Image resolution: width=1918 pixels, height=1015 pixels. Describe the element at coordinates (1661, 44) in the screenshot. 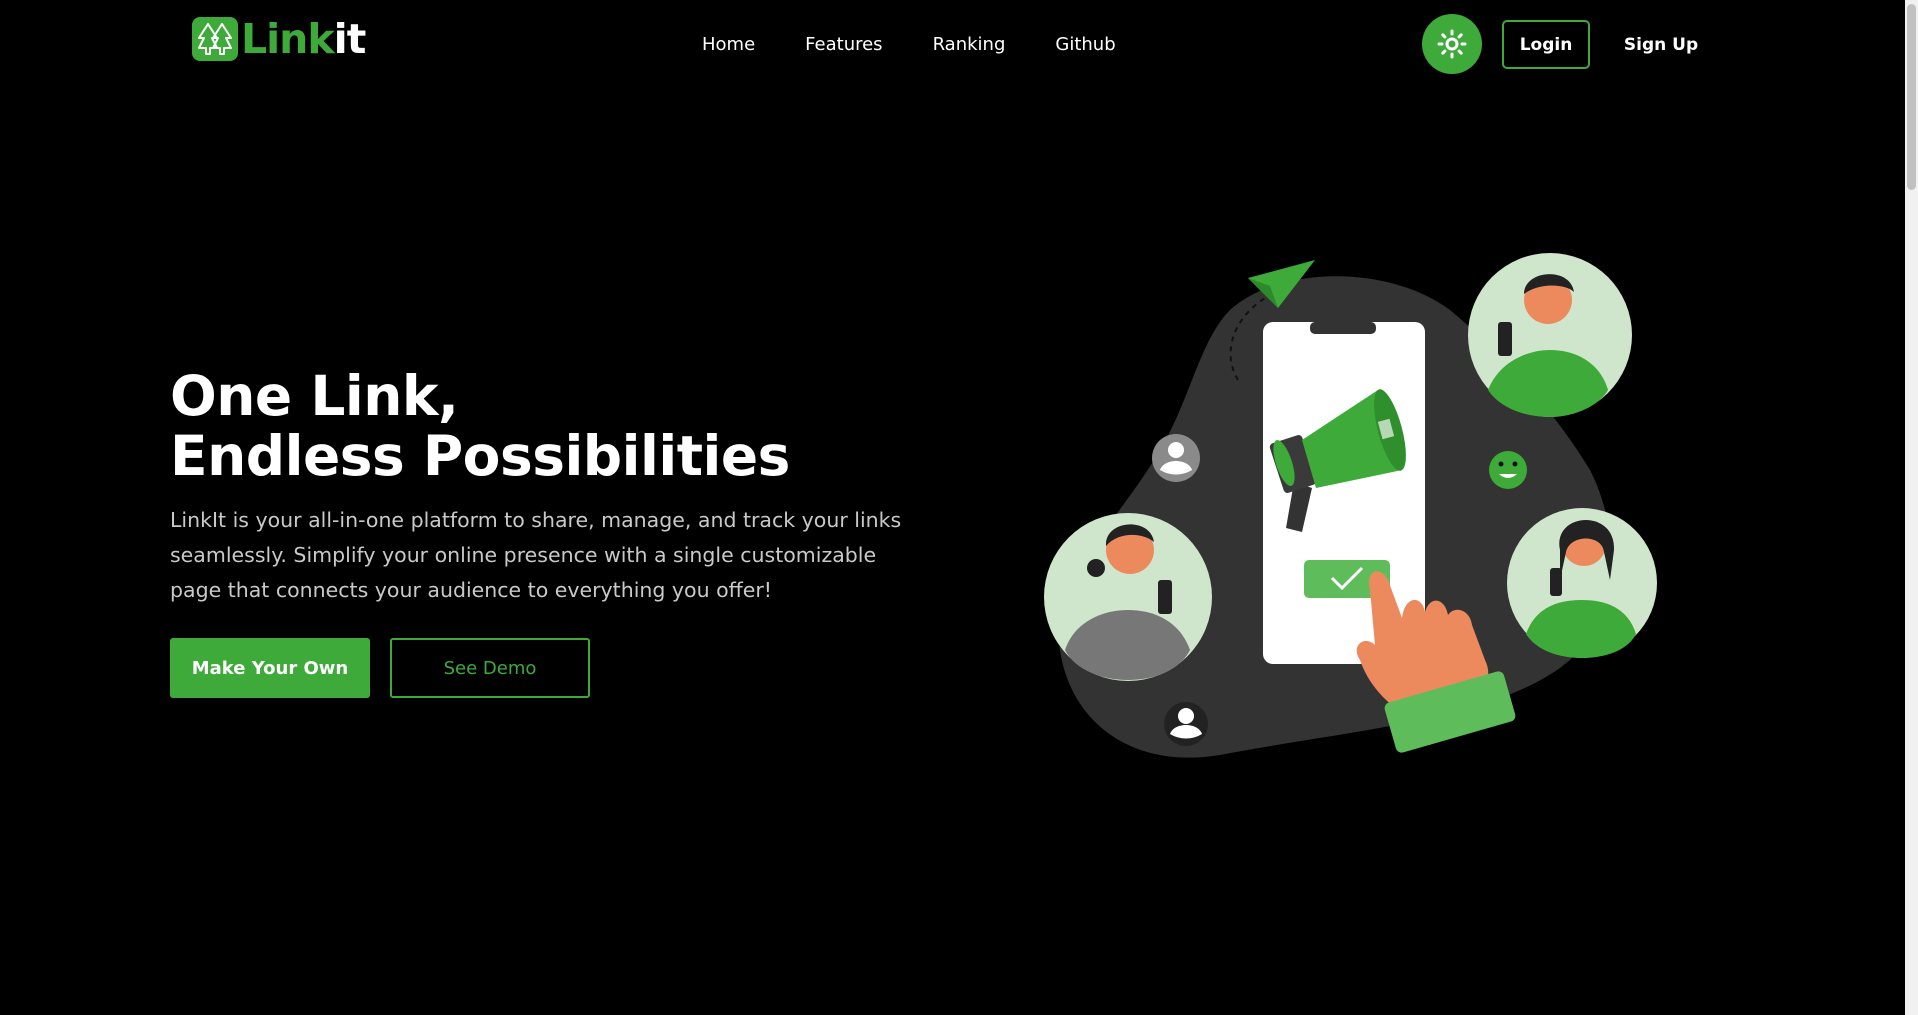

I see `signup-button: Sign Up` at that location.